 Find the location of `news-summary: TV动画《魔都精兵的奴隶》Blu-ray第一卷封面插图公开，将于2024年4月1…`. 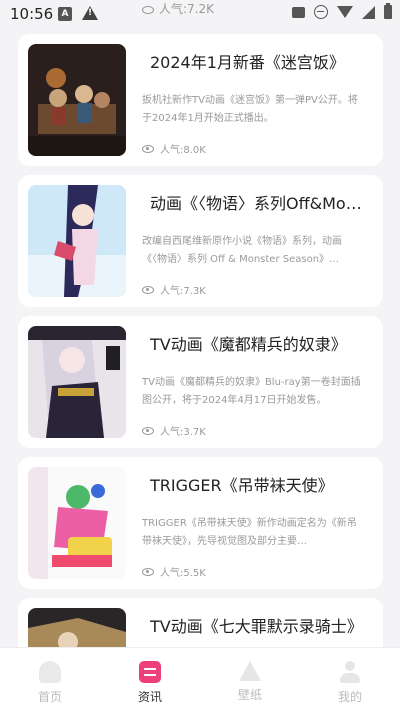

news-summary: TV动画《魔都精兵的奴隶》Blu-ray第一卷封面插图公开，将于2024年4月1… is located at coordinates (251, 391).